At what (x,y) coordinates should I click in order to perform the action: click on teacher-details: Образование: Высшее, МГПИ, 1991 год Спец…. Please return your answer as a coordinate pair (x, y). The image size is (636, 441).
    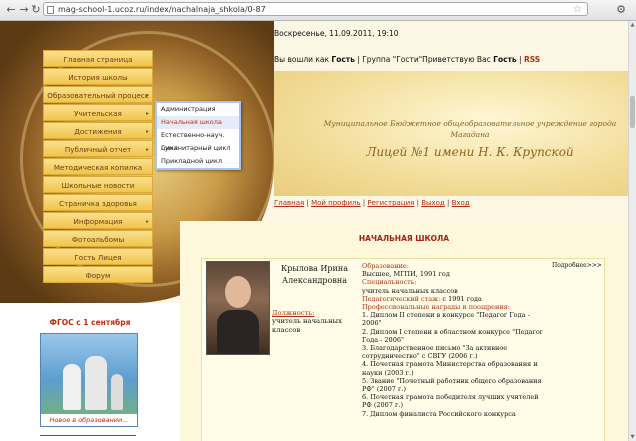
    Looking at the image, I should click on (453, 340).